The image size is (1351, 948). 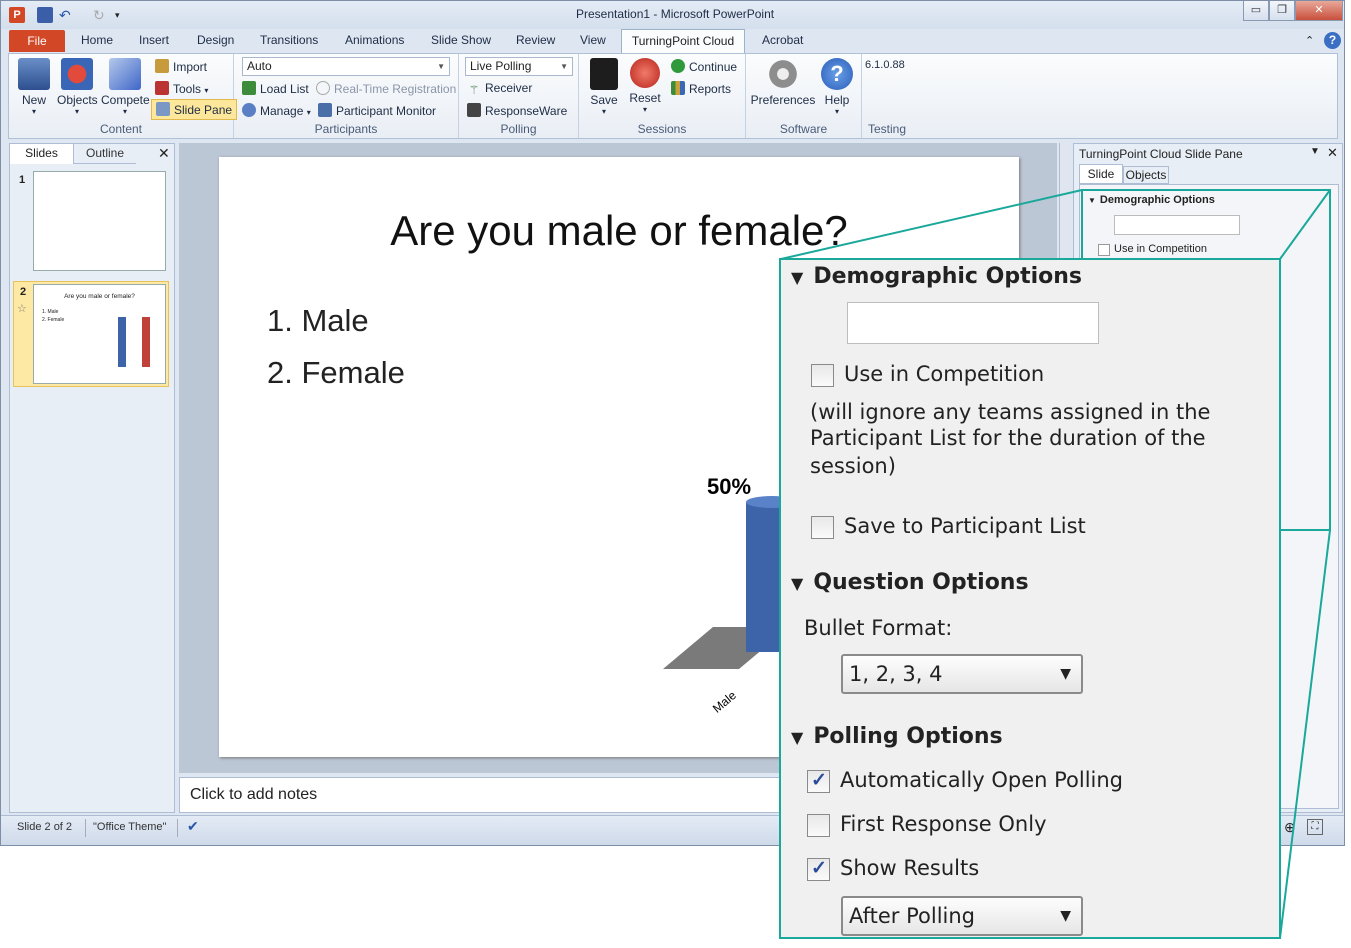 I want to click on bullet-format-select: 1, 2, 3, 4 ▼, so click(x=962, y=674).